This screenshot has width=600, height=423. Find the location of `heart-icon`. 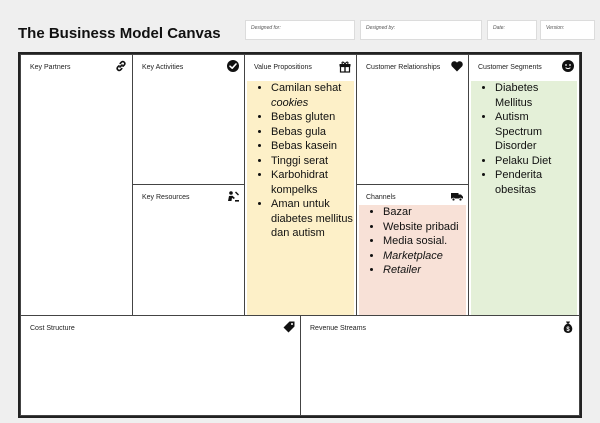

heart-icon is located at coordinates (457, 66).